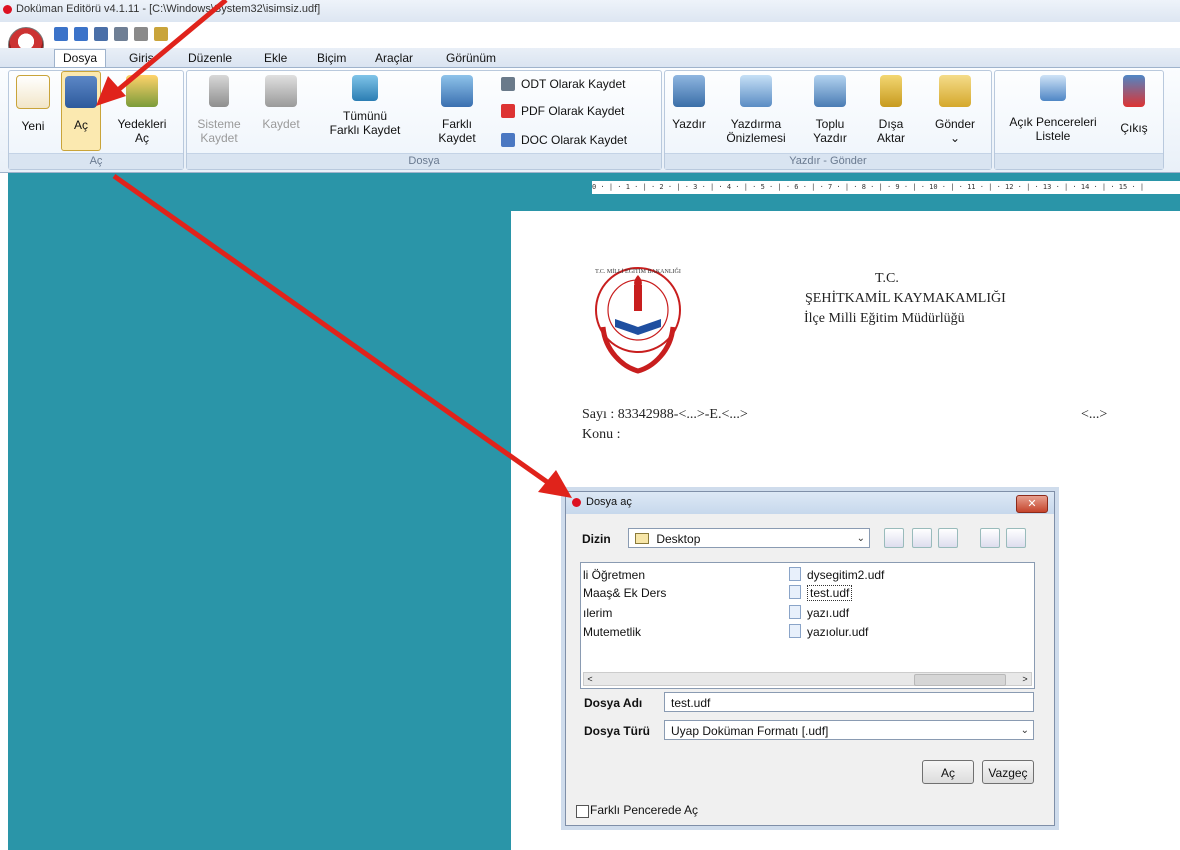 This screenshot has height=850, width=1180. I want to click on list-item: dysegitim2.udf, so click(836, 575).